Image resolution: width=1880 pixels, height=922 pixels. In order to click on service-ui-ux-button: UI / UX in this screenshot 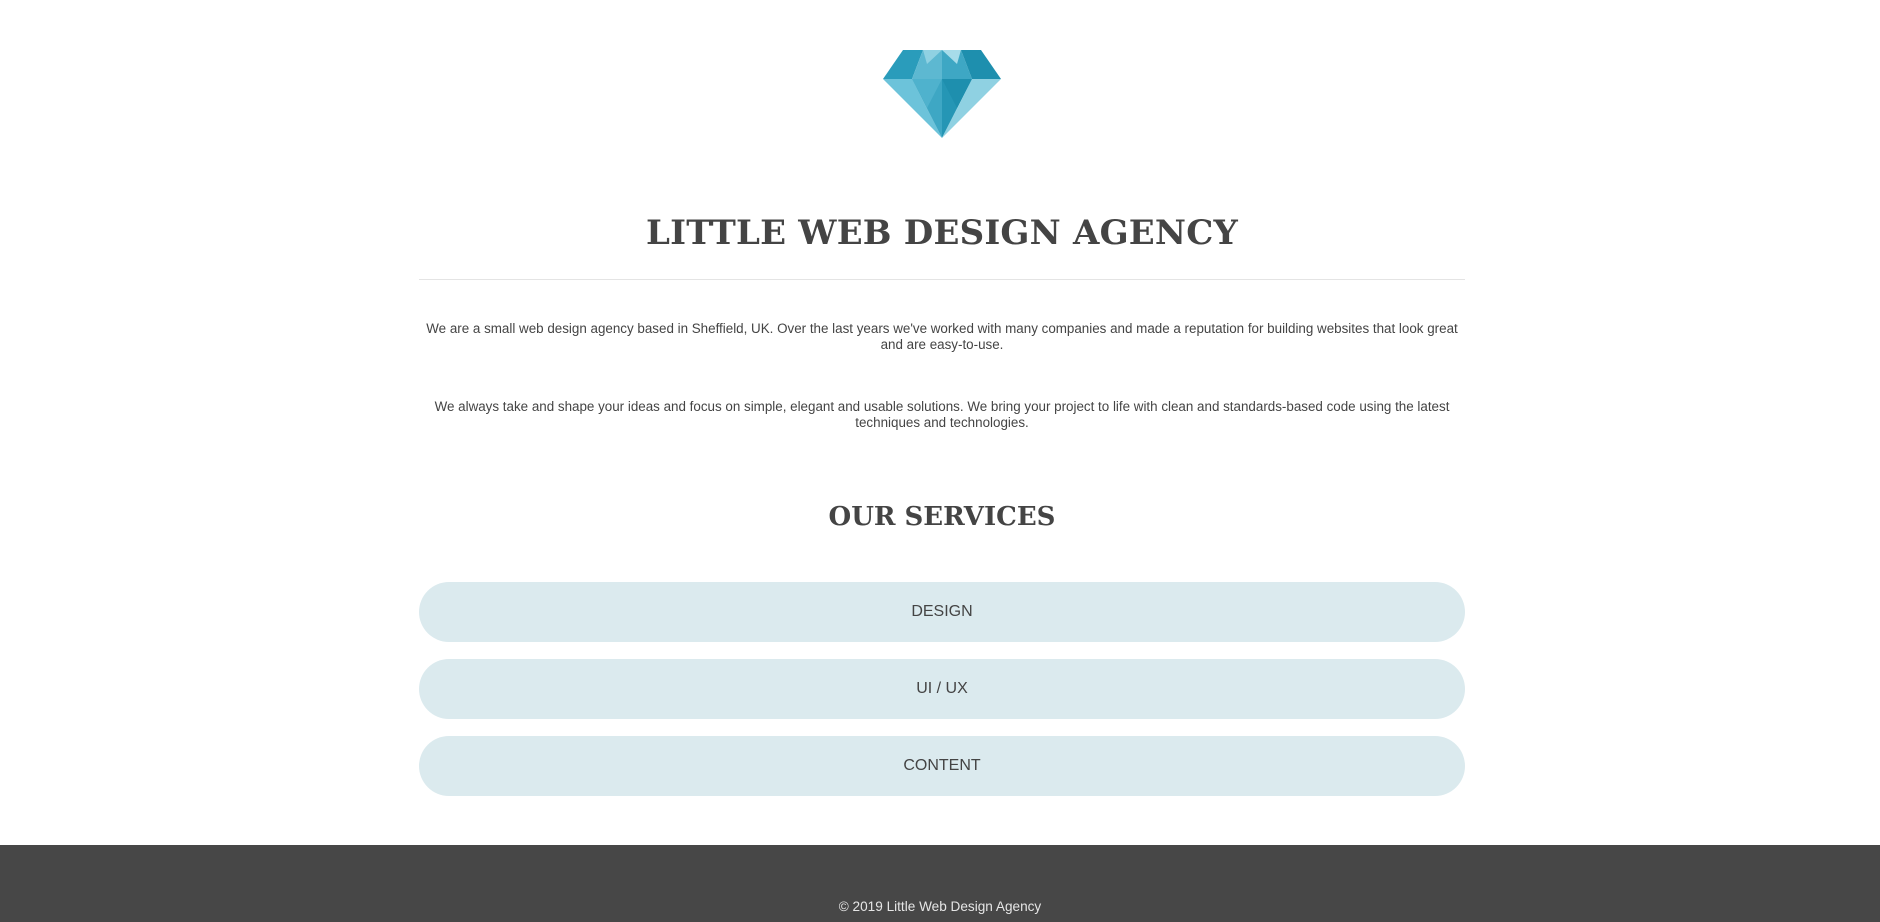, I will do `click(942, 689)`.